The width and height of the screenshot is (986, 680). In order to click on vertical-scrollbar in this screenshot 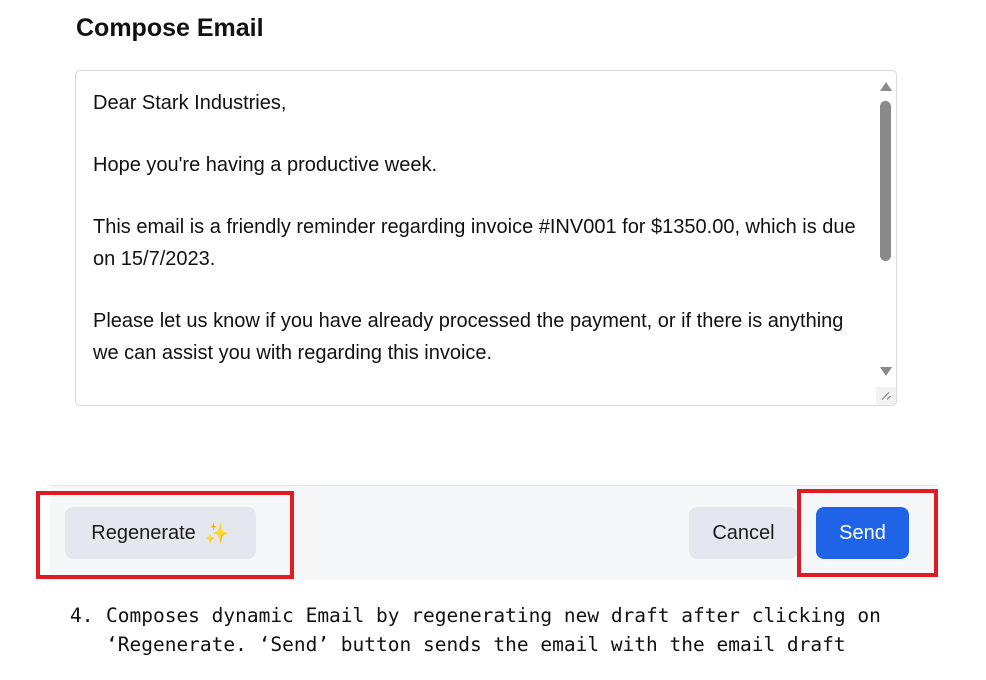, I will do `click(885, 230)`.